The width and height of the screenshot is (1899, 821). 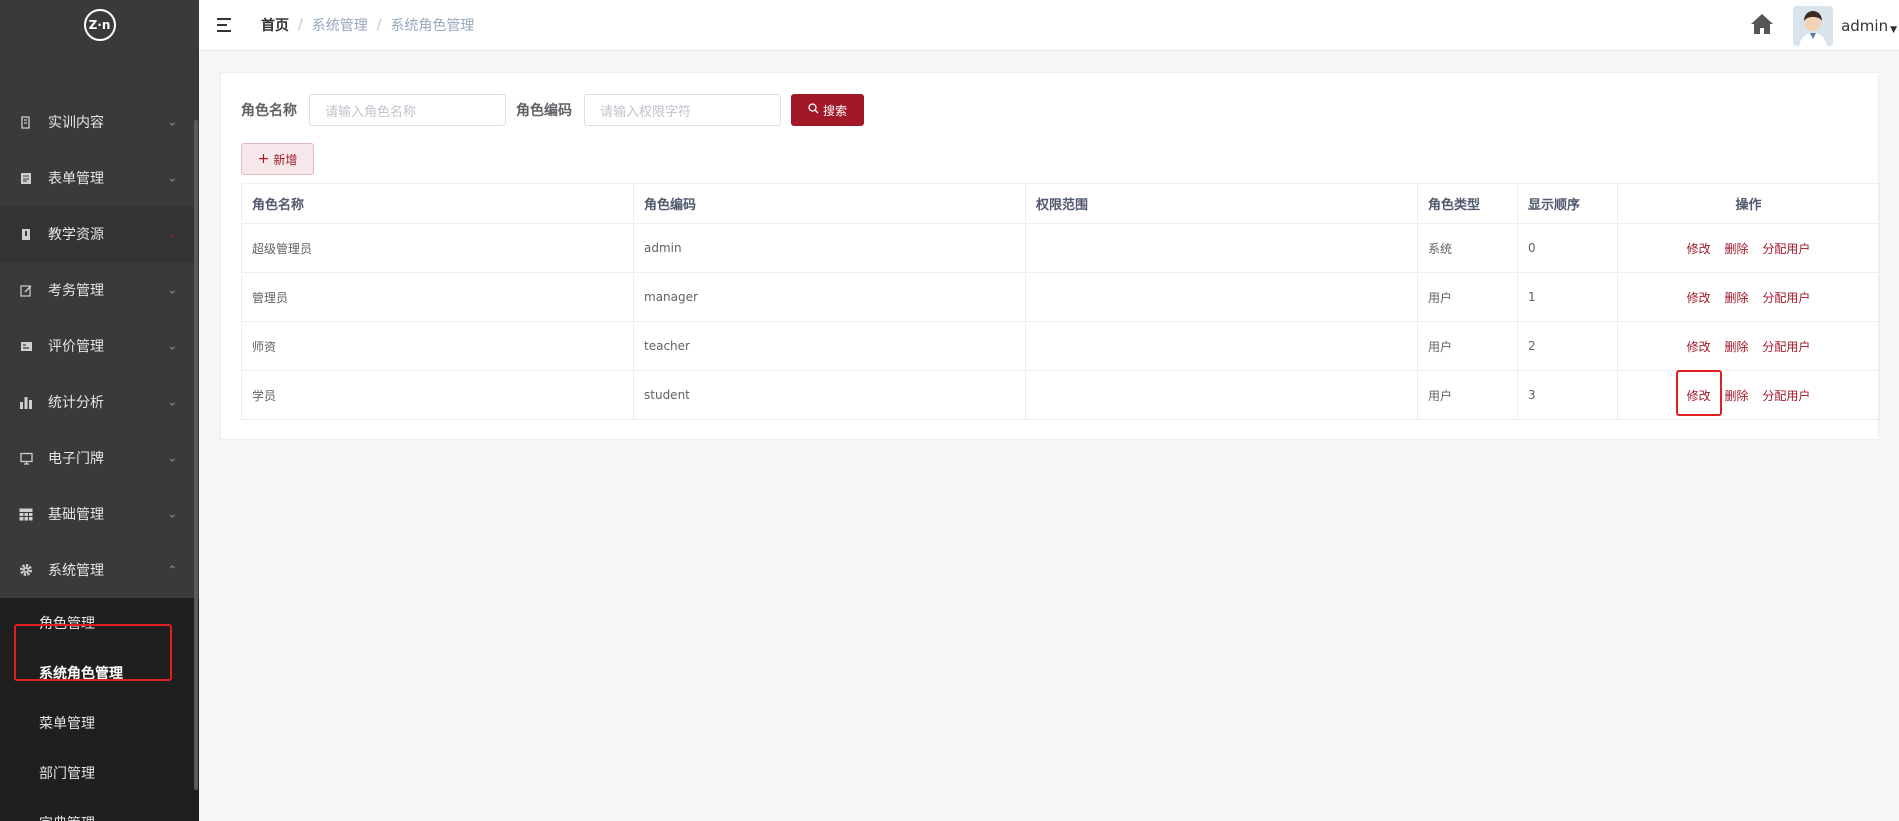 What do you see at coordinates (26, 346) in the screenshot?
I see `evaluate-icon` at bounding box center [26, 346].